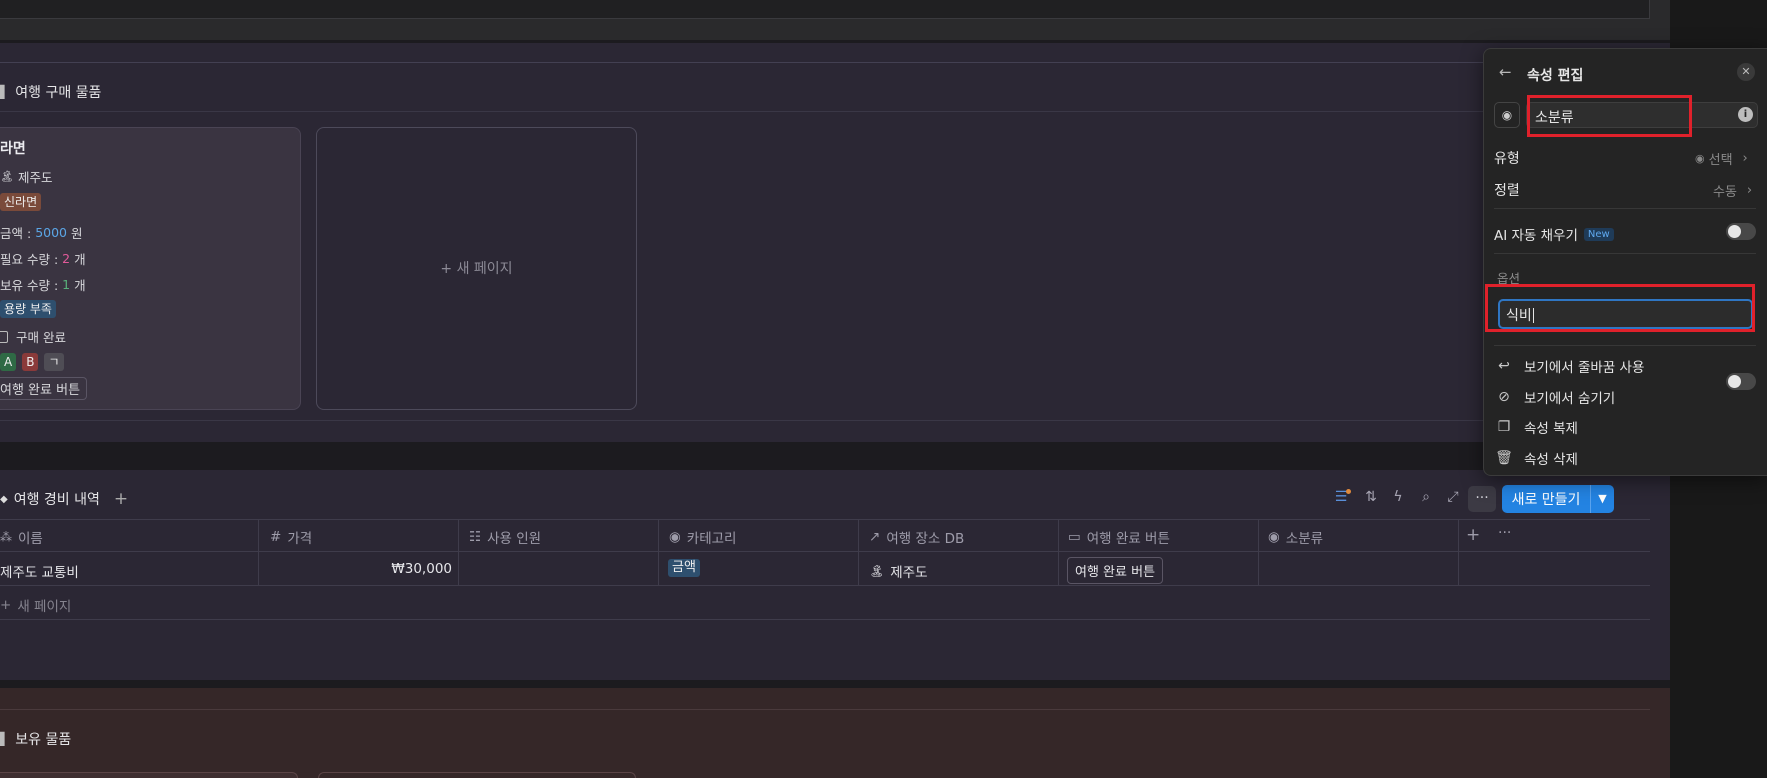  I want to click on expand-icon: ⤢, so click(1453, 497).